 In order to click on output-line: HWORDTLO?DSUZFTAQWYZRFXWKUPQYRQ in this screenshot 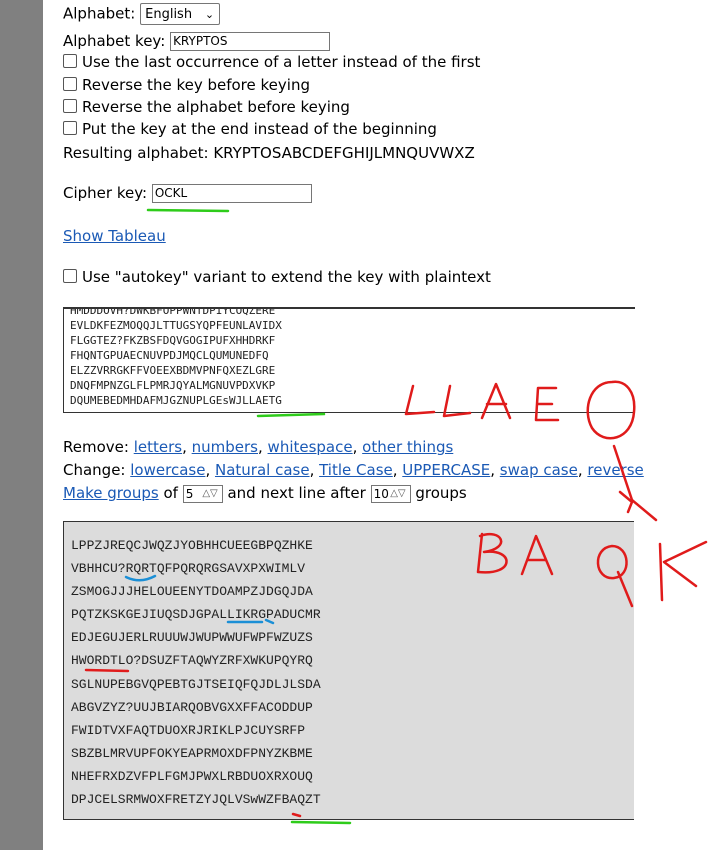, I will do `click(192, 661)`.